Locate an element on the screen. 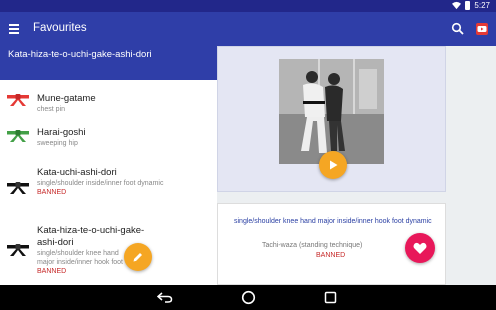 This screenshot has height=310, width=496. status-bar: 5:27 is located at coordinates (248, 6).